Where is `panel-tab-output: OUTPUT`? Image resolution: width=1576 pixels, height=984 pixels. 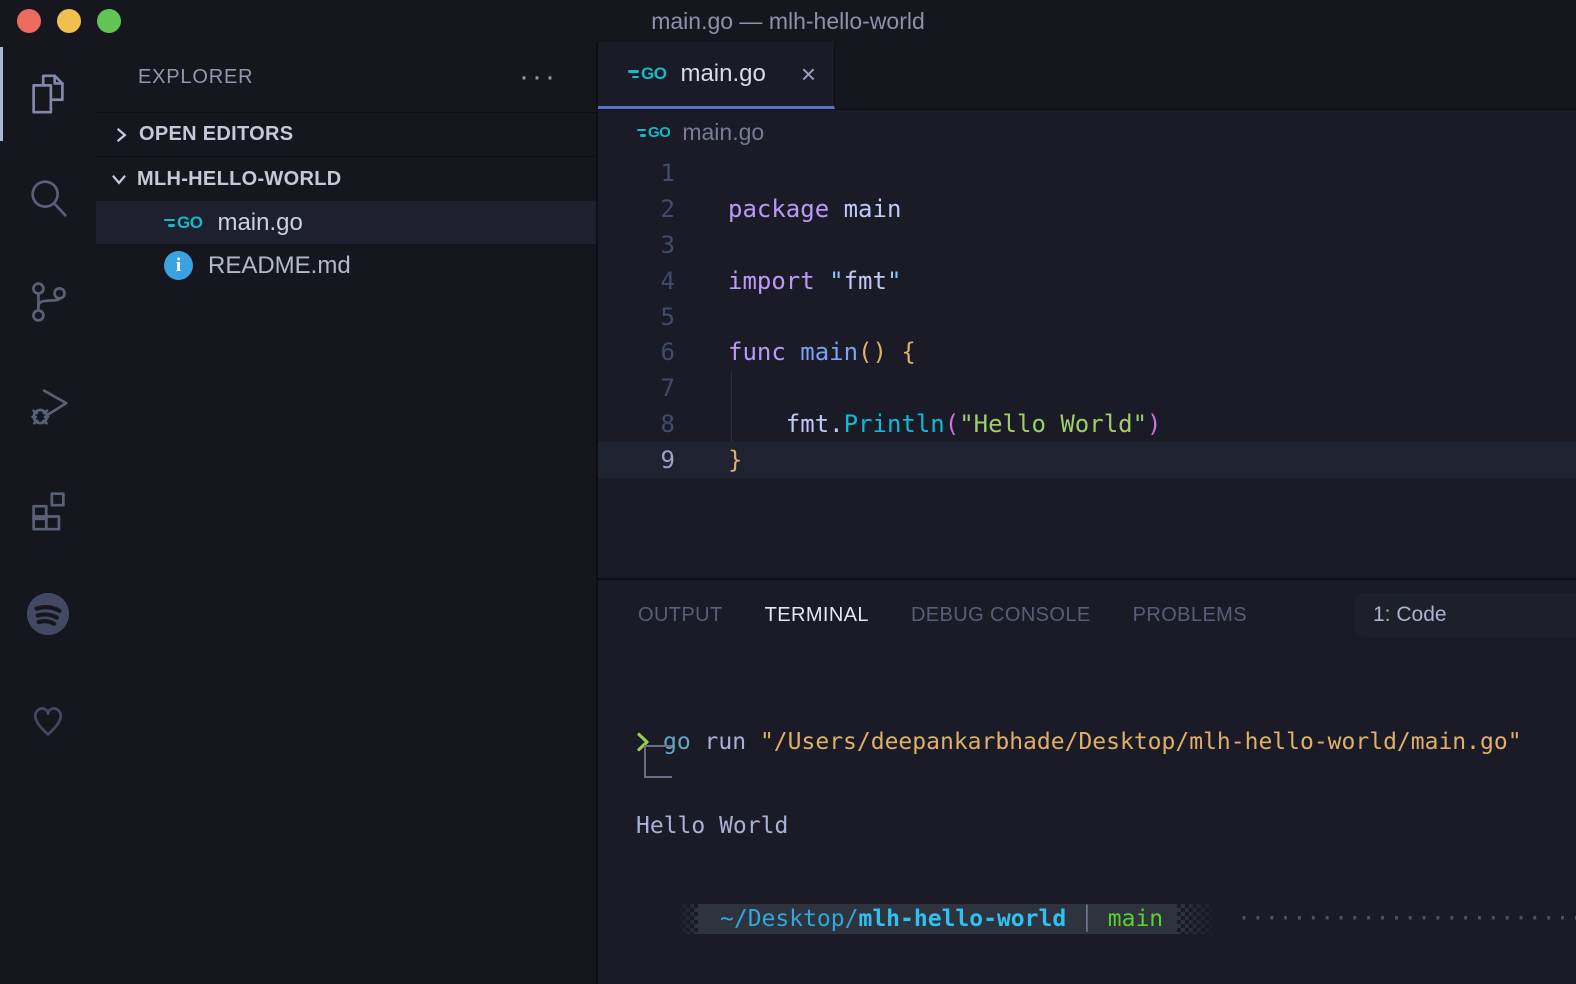 panel-tab-output: OUTPUT is located at coordinates (680, 615).